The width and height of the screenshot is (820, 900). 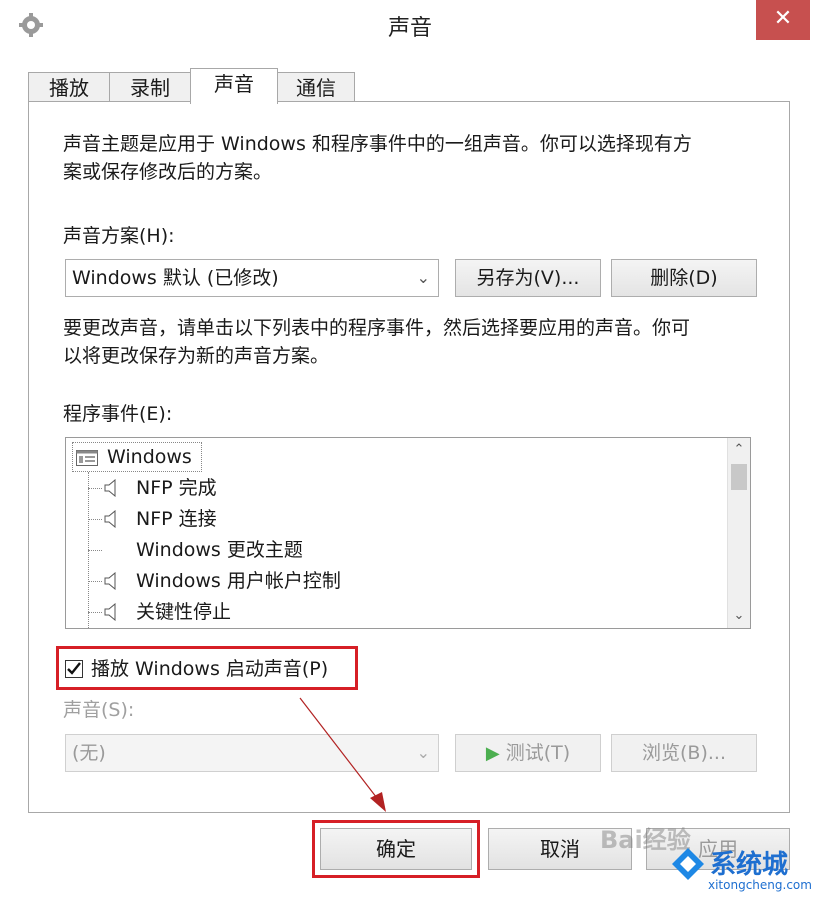 What do you see at coordinates (175, 278) in the screenshot?
I see `sound-scheme-value: Windows 默认 (已修改)` at bounding box center [175, 278].